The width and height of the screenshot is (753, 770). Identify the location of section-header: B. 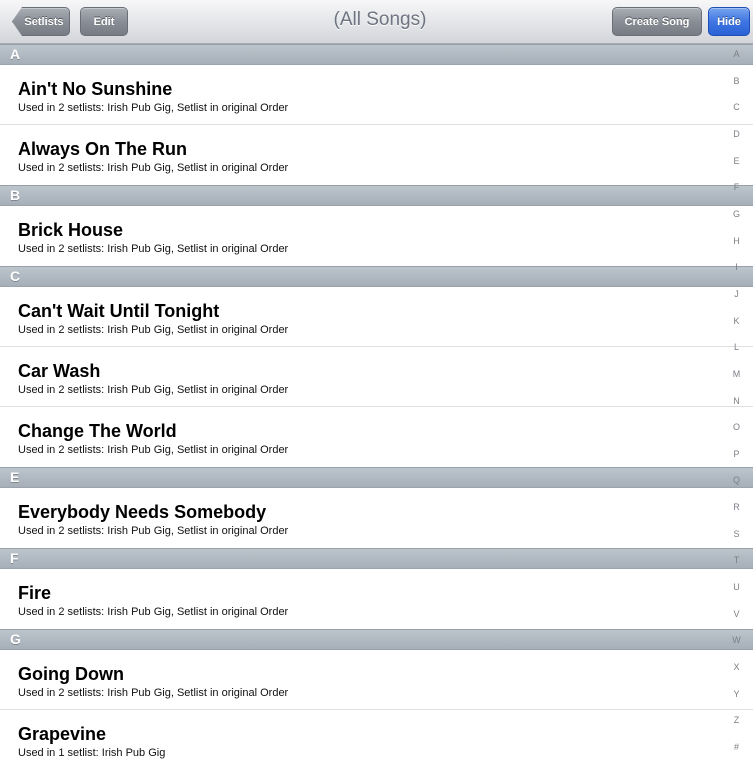
(376, 195).